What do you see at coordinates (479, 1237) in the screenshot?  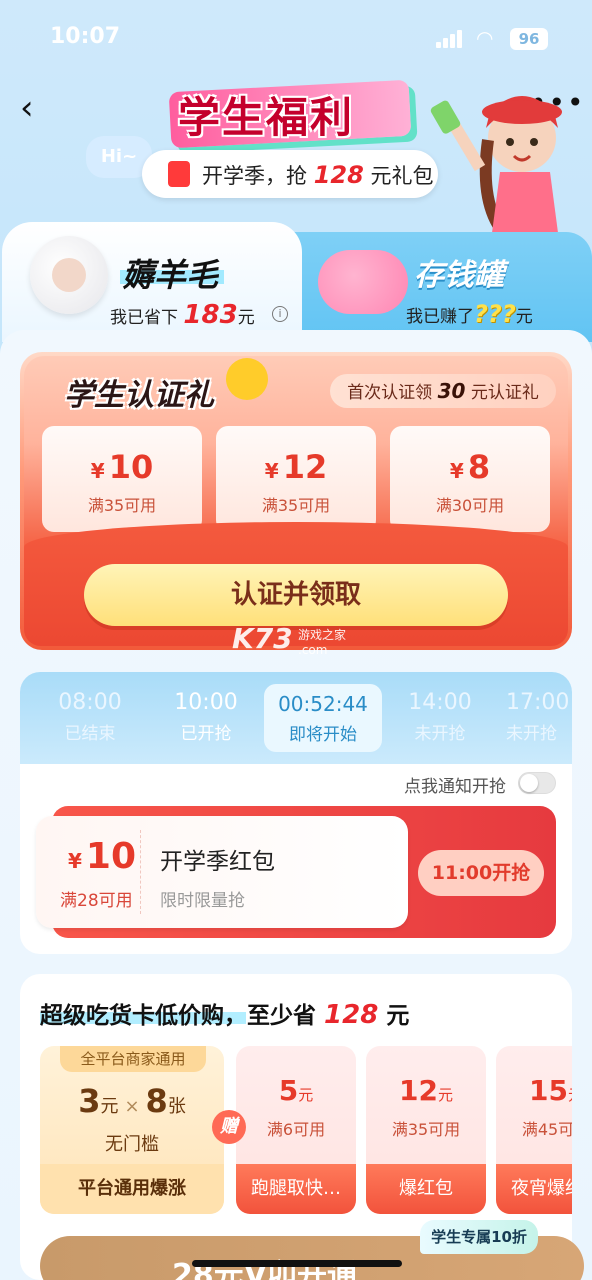 I see `student-discount-tag: 学生专属10折` at bounding box center [479, 1237].